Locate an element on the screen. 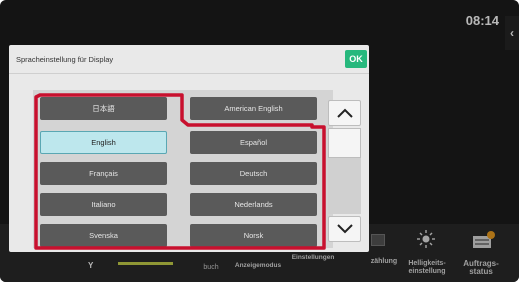 This screenshot has height=282, width=519. lang-button-deutsch: Deutsch is located at coordinates (253, 173).